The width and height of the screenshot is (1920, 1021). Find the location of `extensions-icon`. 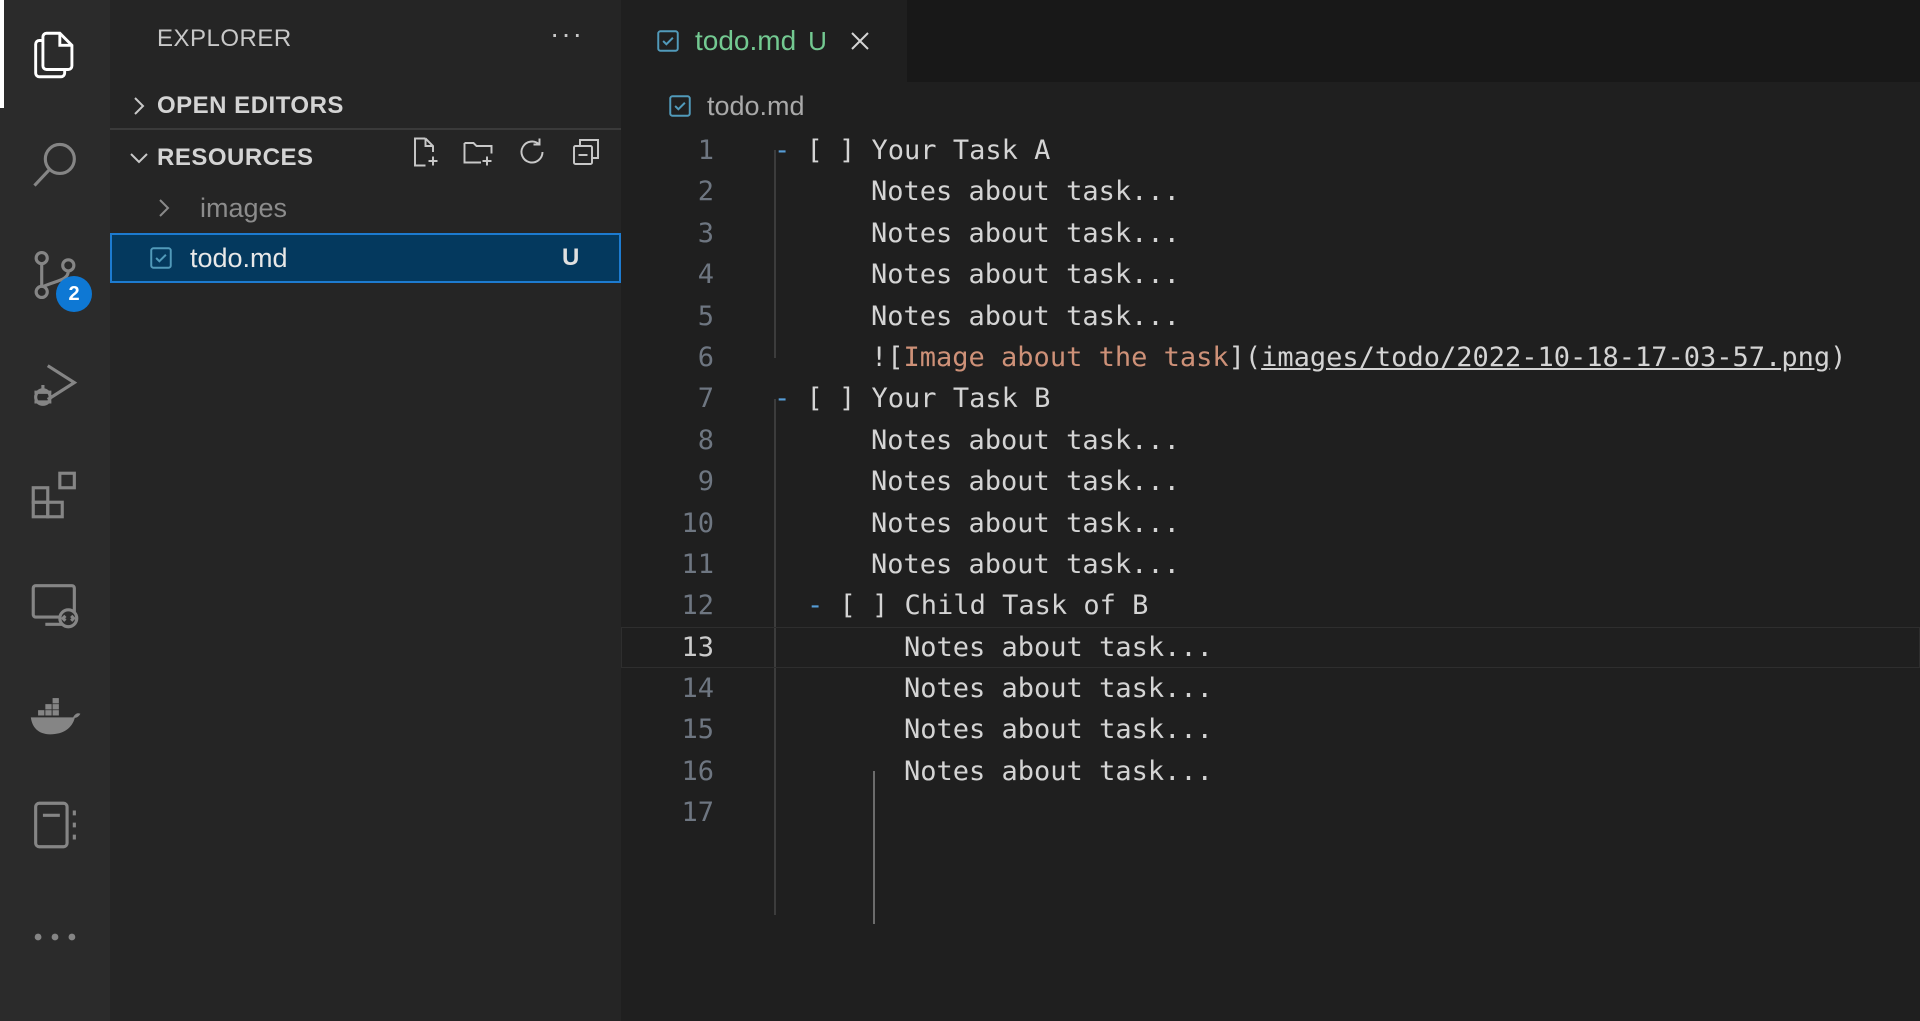

extensions-icon is located at coordinates (55, 495).